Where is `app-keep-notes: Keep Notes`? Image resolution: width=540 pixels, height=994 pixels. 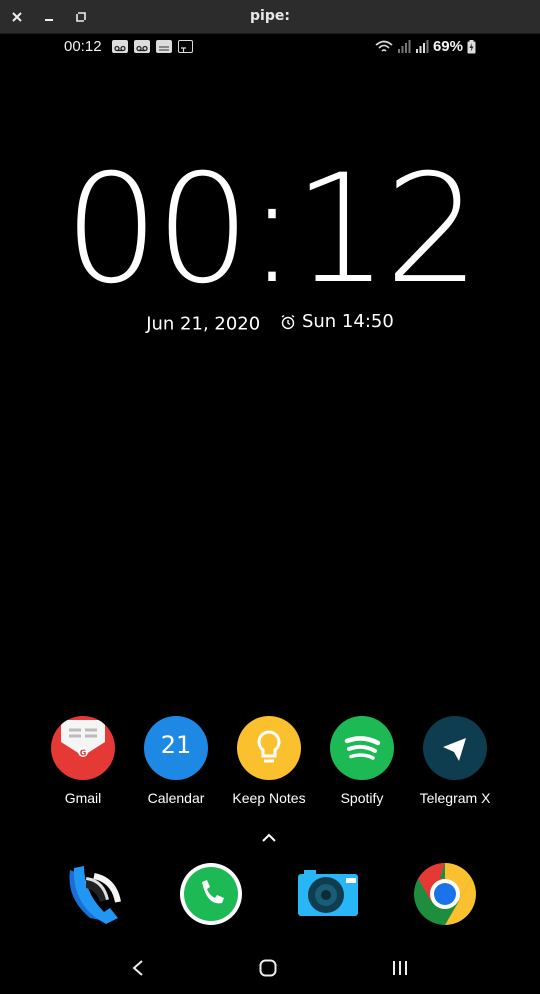
app-keep-notes: Keep Notes is located at coordinates (269, 761).